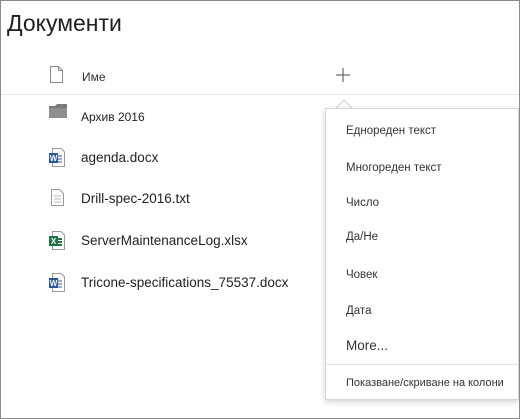 This screenshot has height=419, width=520. Describe the element at coordinates (113, 117) in the screenshot. I see `file-name: Архив 2016` at that location.